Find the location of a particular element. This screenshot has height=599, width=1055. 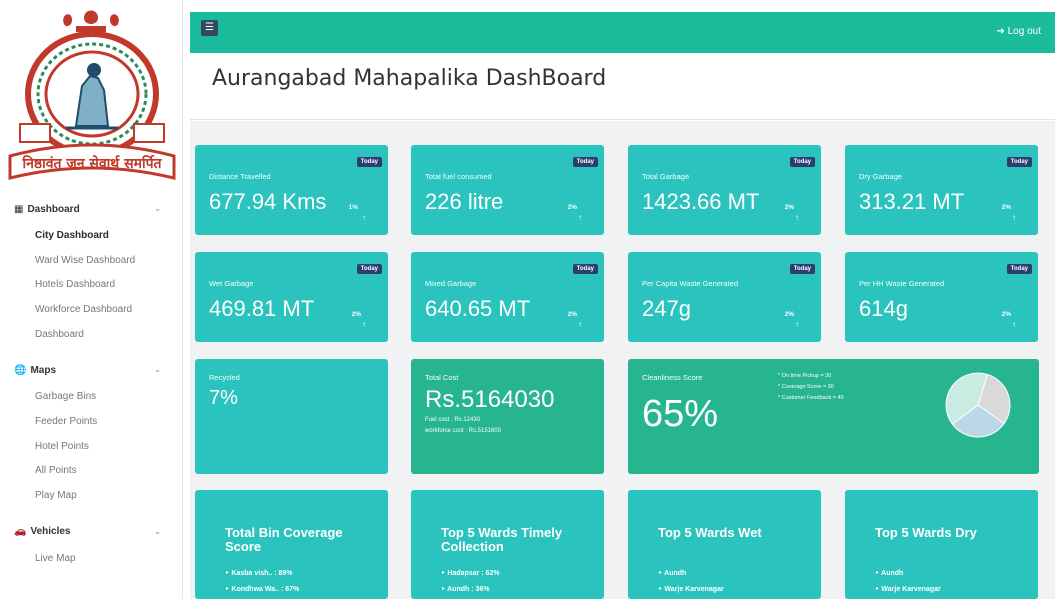

legend-item: * Customer Feedback = 40 is located at coordinates (811, 398).